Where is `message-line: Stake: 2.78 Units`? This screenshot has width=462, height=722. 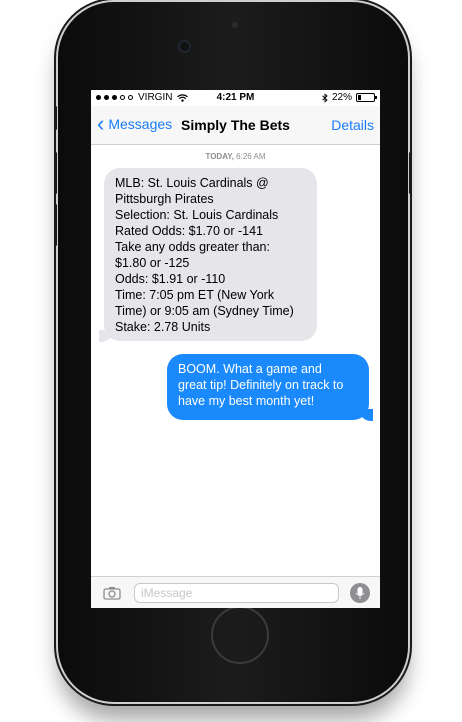
message-line: Stake: 2.78 Units is located at coordinates (163, 327).